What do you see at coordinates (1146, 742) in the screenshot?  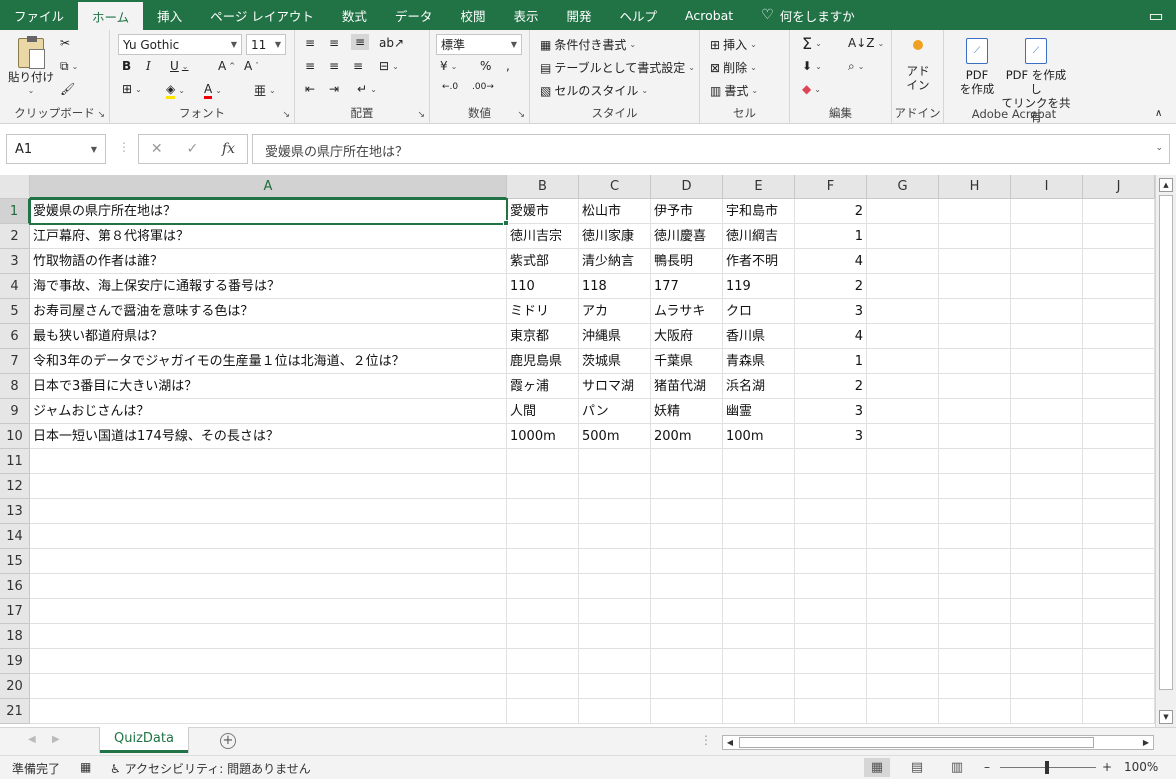 I see `scroll-right-icon: ▶` at bounding box center [1146, 742].